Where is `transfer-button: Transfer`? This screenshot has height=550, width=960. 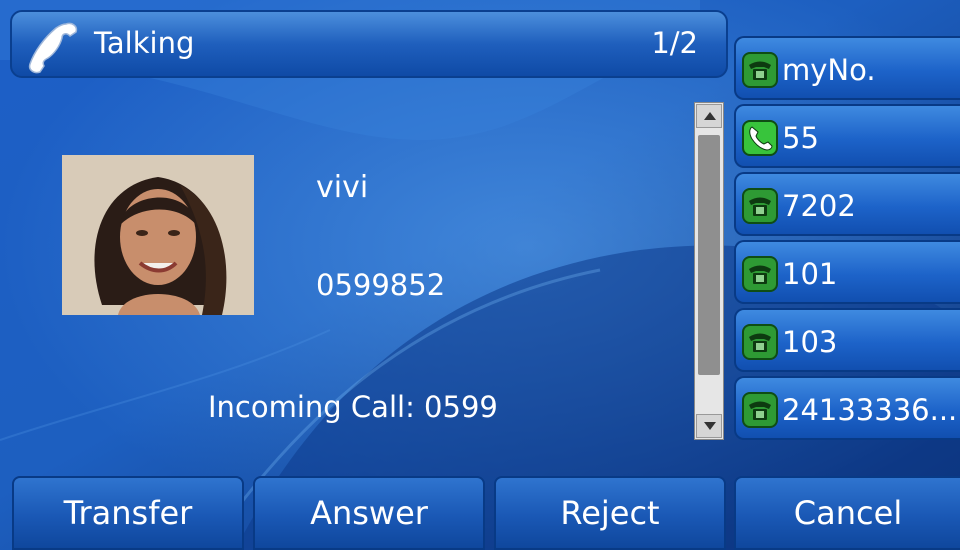 transfer-button: Transfer is located at coordinates (128, 513).